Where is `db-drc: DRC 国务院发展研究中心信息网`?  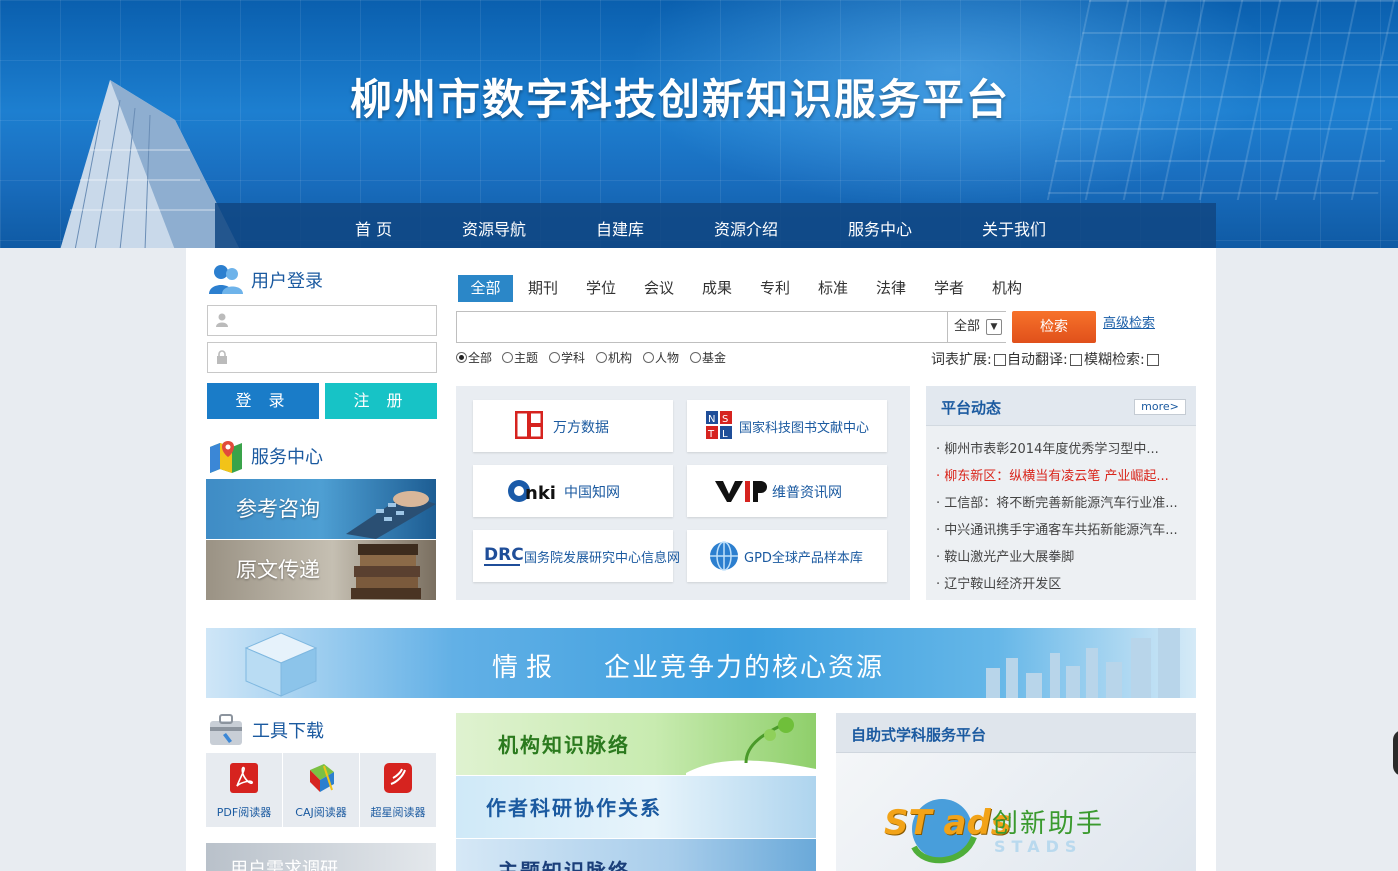 db-drc: DRC 国务院发展研究中心信息网 is located at coordinates (576, 556).